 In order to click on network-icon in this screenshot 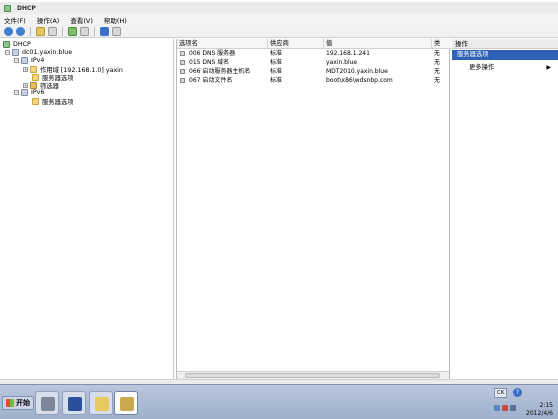, I will do `click(497, 408)`.